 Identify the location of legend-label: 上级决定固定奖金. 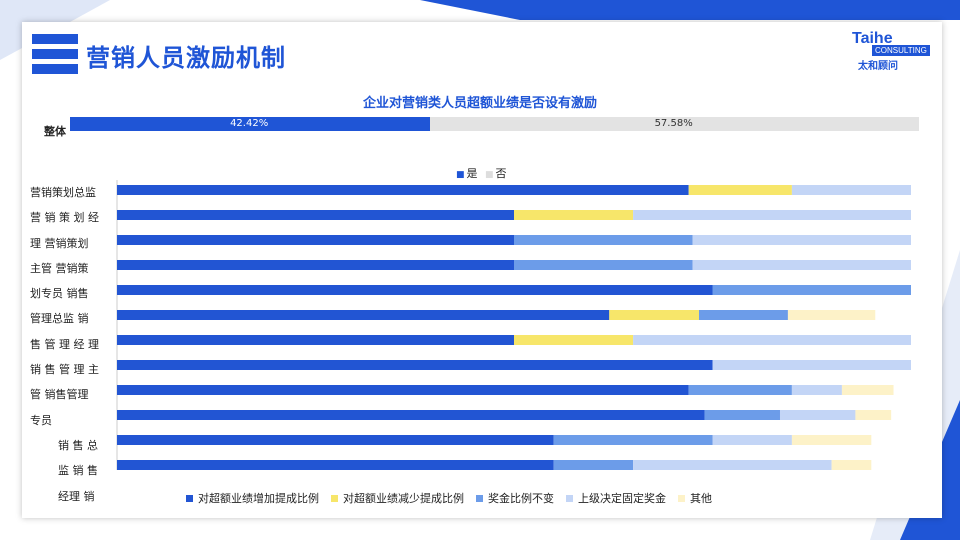
(622, 498).